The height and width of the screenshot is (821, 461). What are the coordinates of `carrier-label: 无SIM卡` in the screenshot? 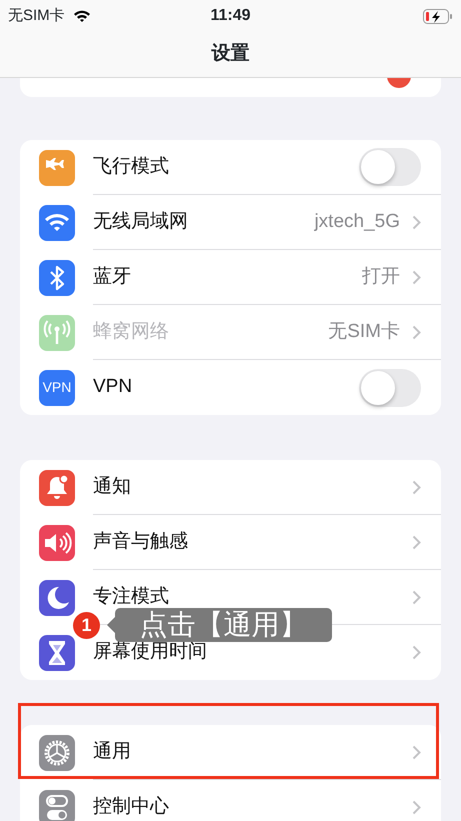 It's located at (36, 16).